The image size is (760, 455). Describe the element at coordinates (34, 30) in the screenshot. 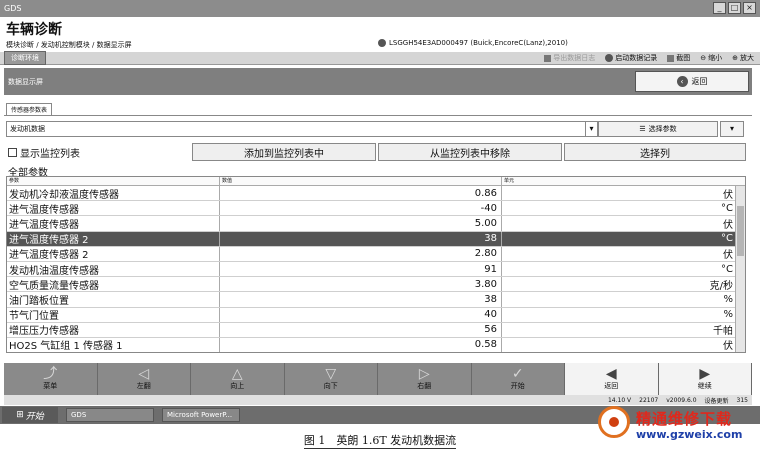

I see `app-title: 车辆诊断` at that location.